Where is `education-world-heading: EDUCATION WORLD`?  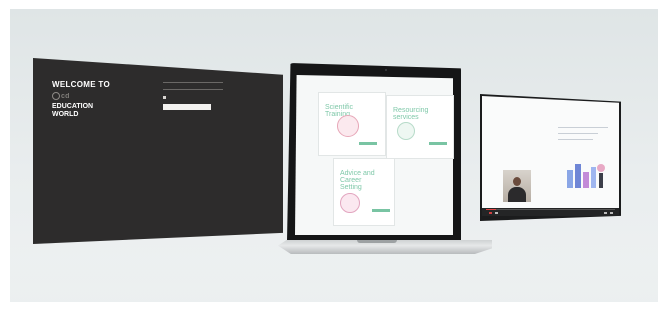
education-world-heading: EDUCATION WORLD is located at coordinates (73, 110).